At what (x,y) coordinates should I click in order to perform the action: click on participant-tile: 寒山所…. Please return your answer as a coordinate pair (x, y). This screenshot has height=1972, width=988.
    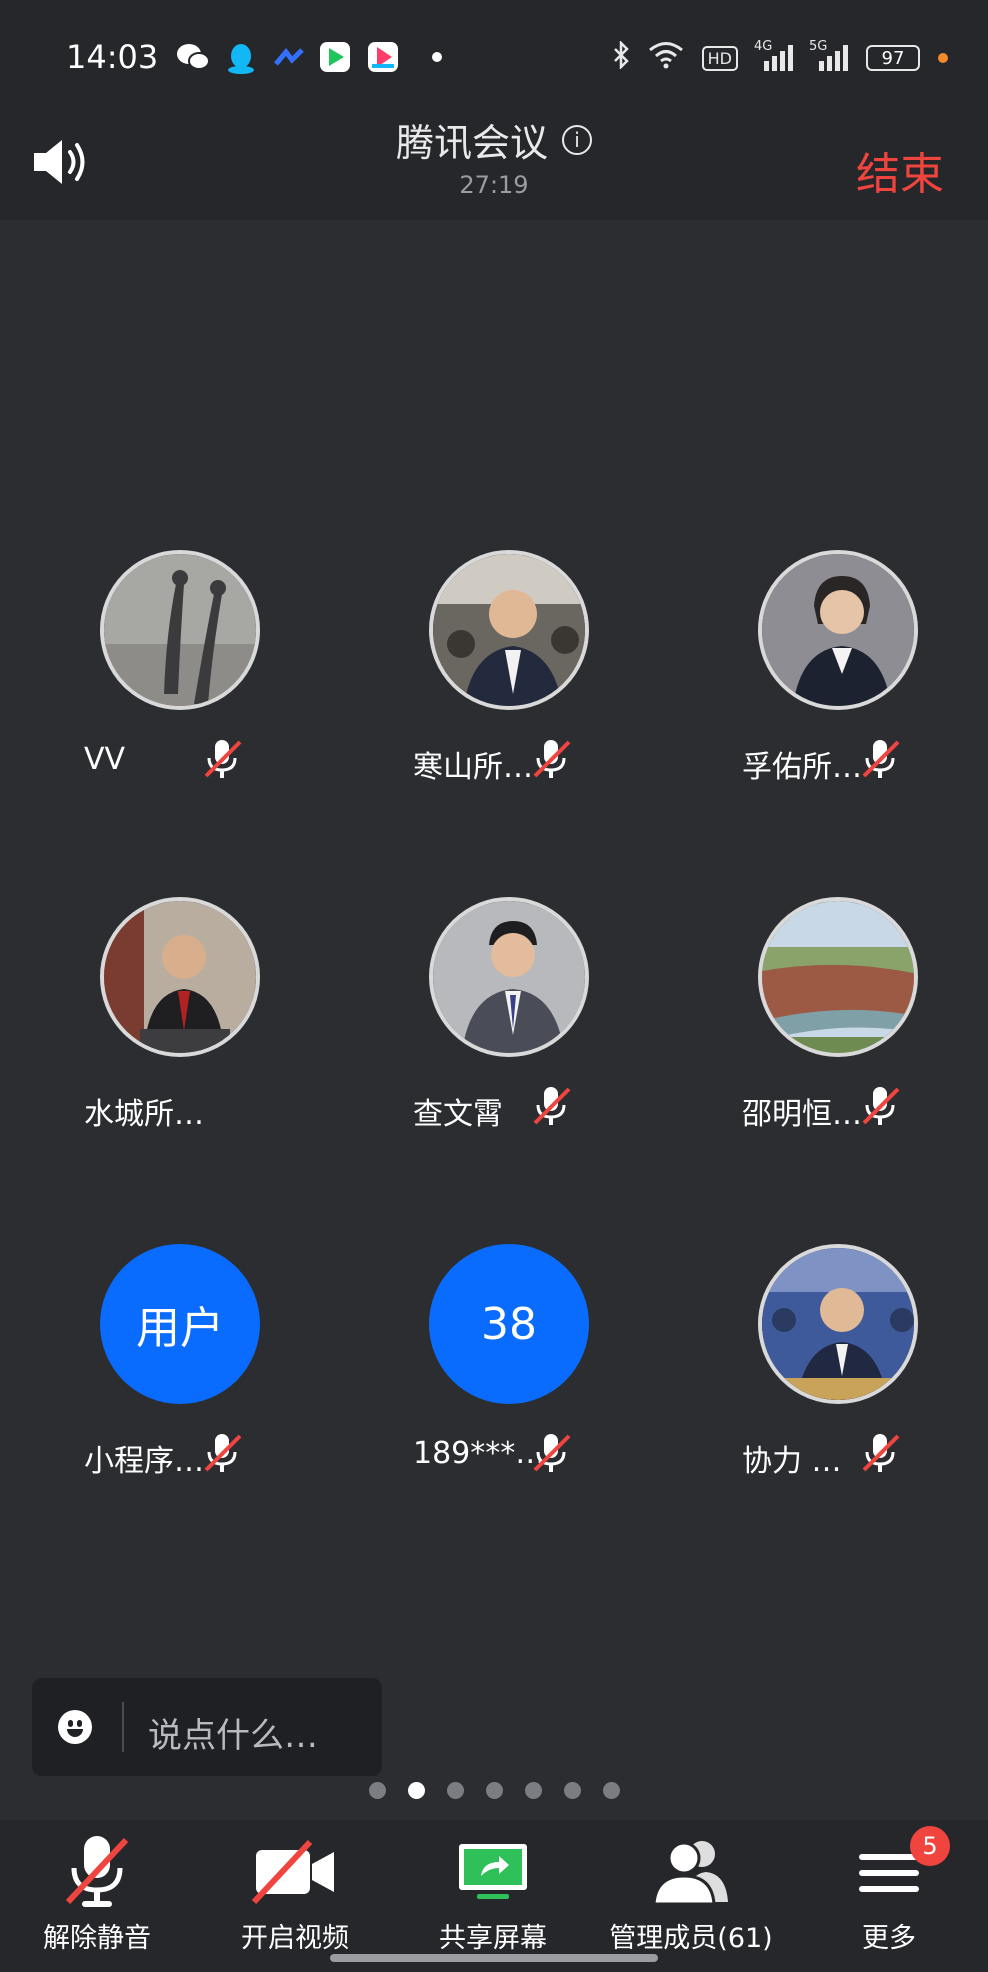
    Looking at the image, I should click on (494, 670).